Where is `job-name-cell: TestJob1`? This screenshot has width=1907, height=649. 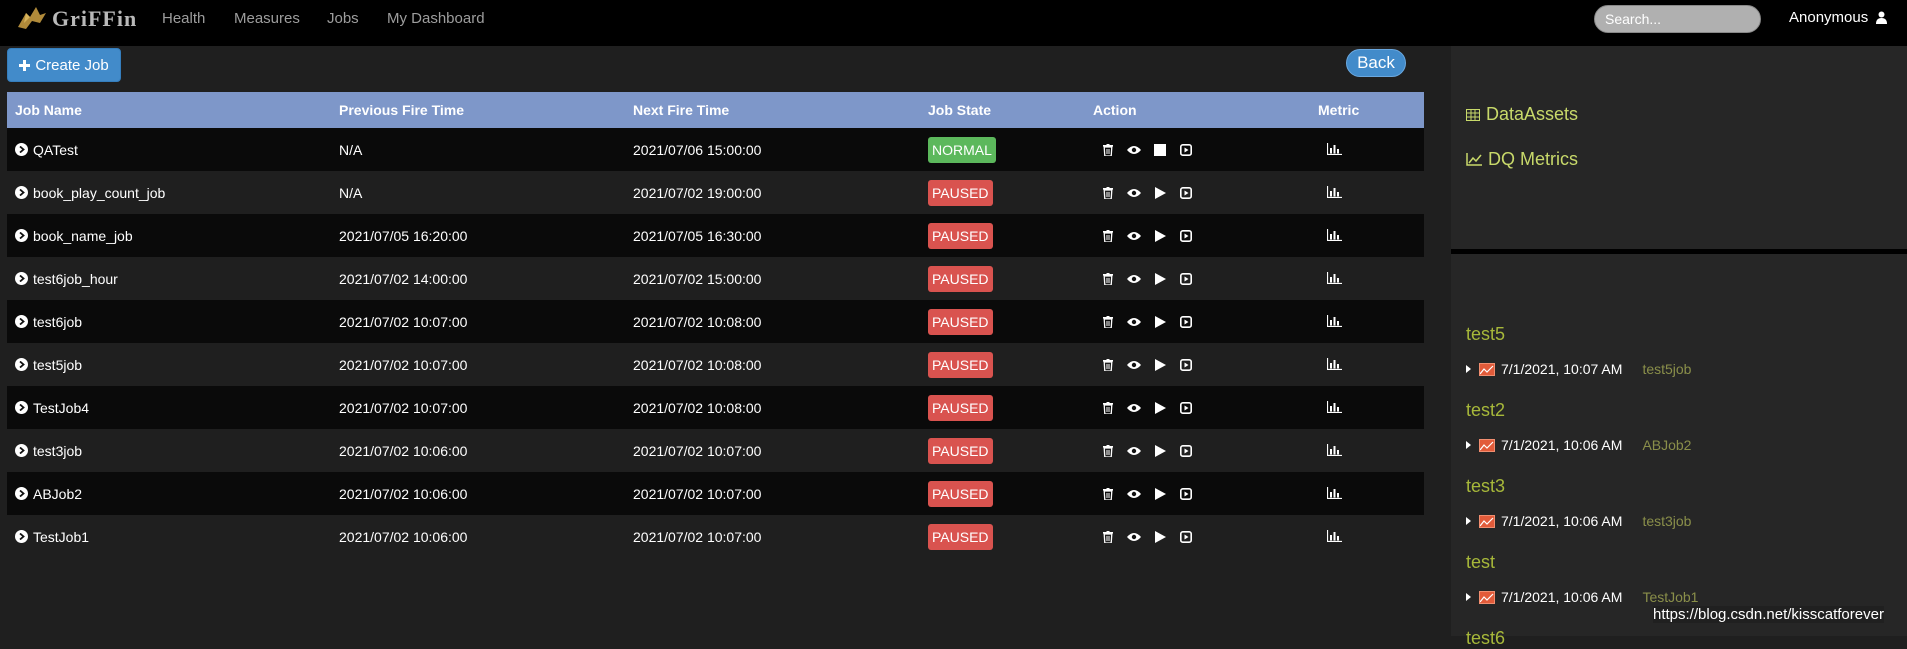 job-name-cell: TestJob1 is located at coordinates (52, 537).